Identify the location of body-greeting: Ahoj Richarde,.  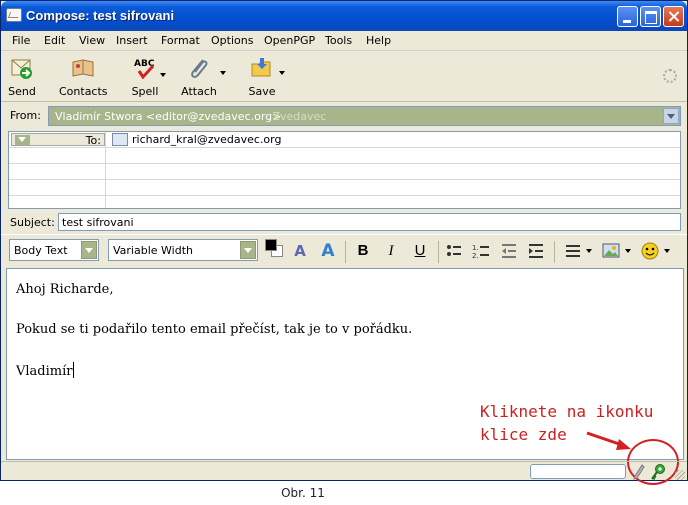
(65, 289).